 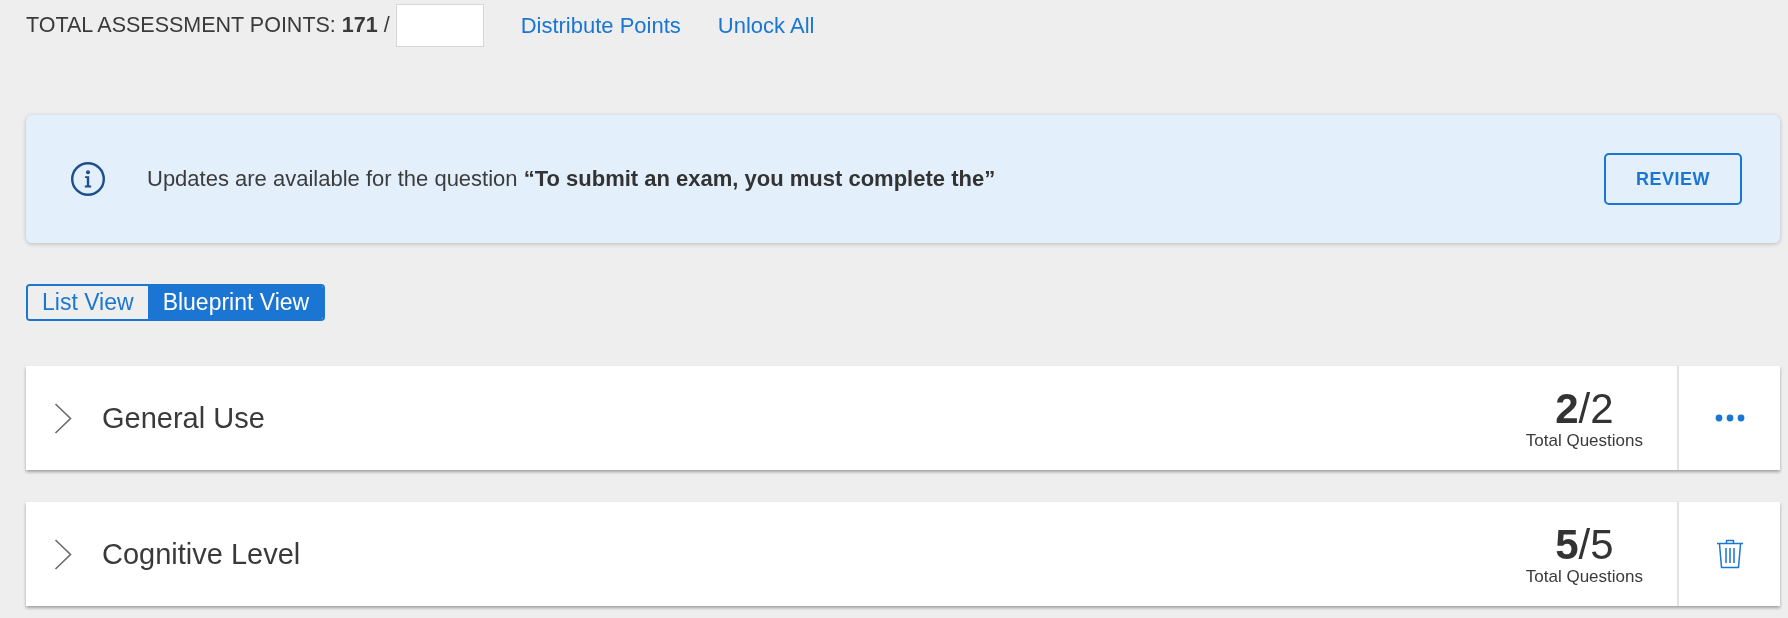 What do you see at coordinates (235, 302) in the screenshot?
I see `view-tab: Blueprint View` at bounding box center [235, 302].